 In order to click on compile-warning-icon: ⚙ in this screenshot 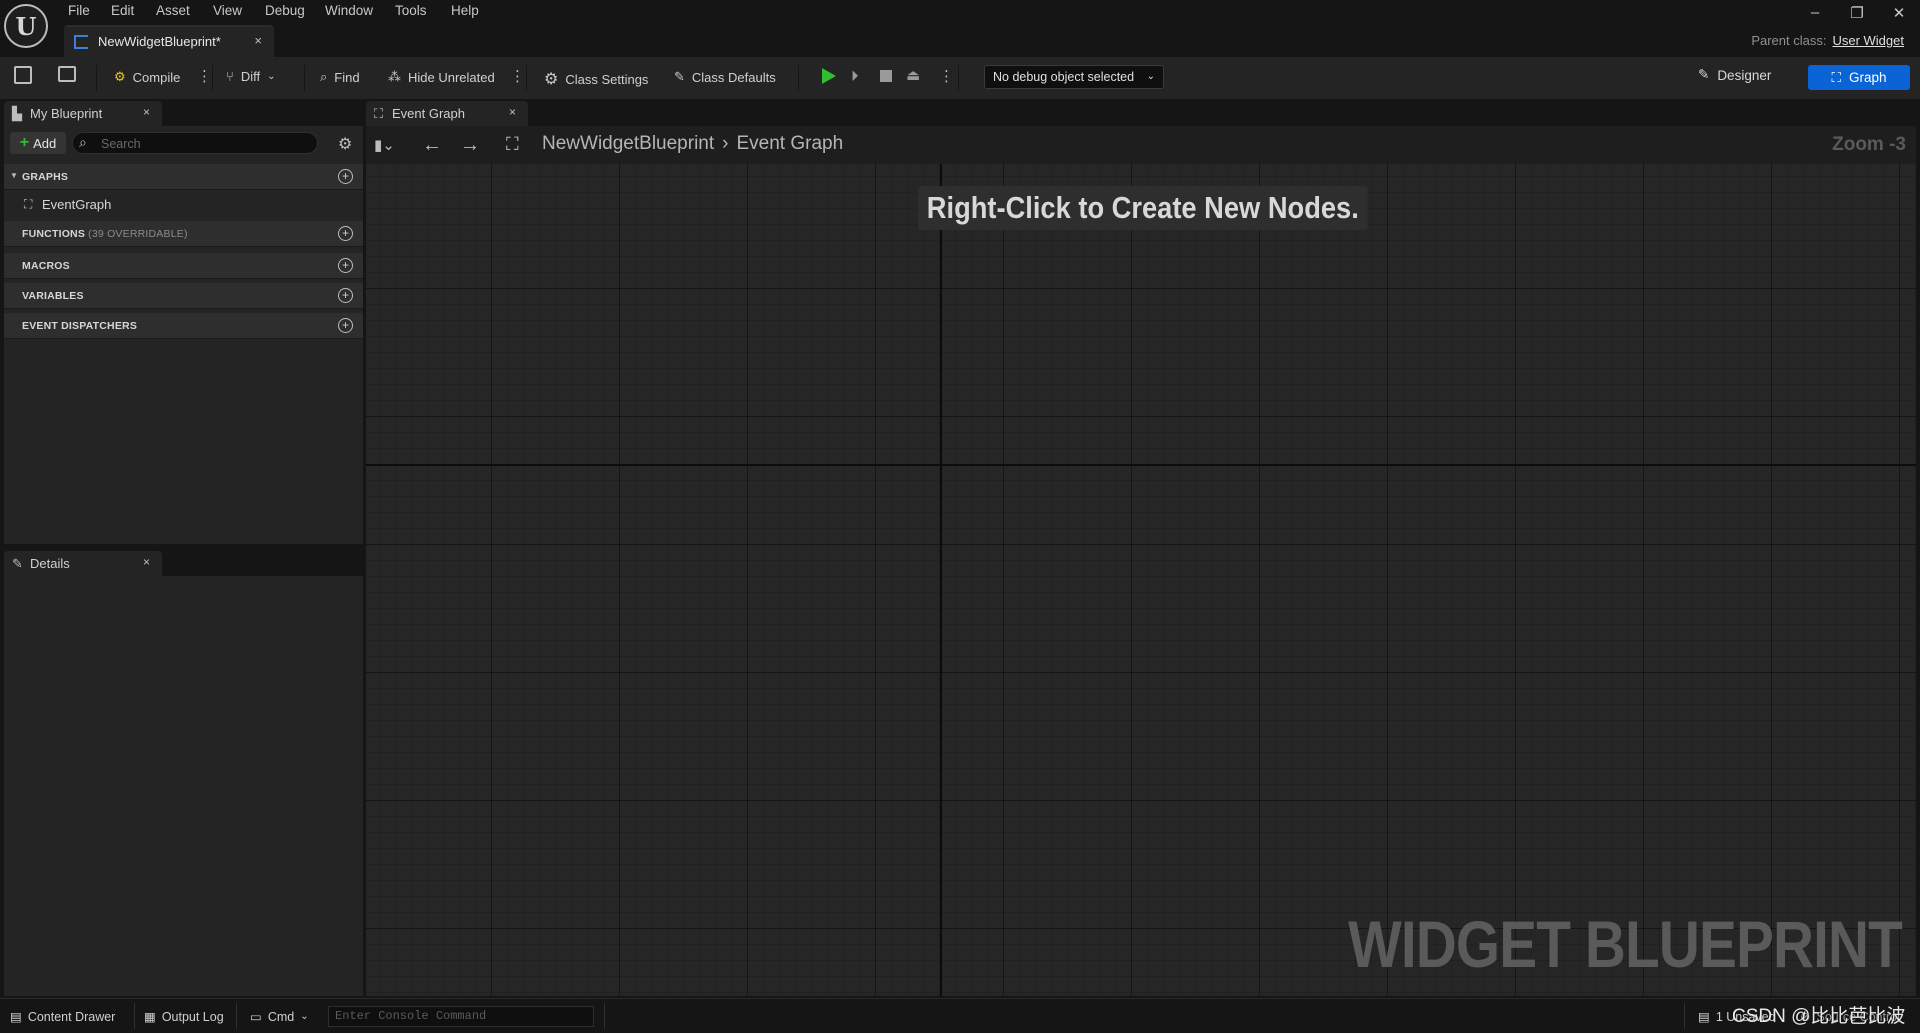, I will do `click(120, 76)`.